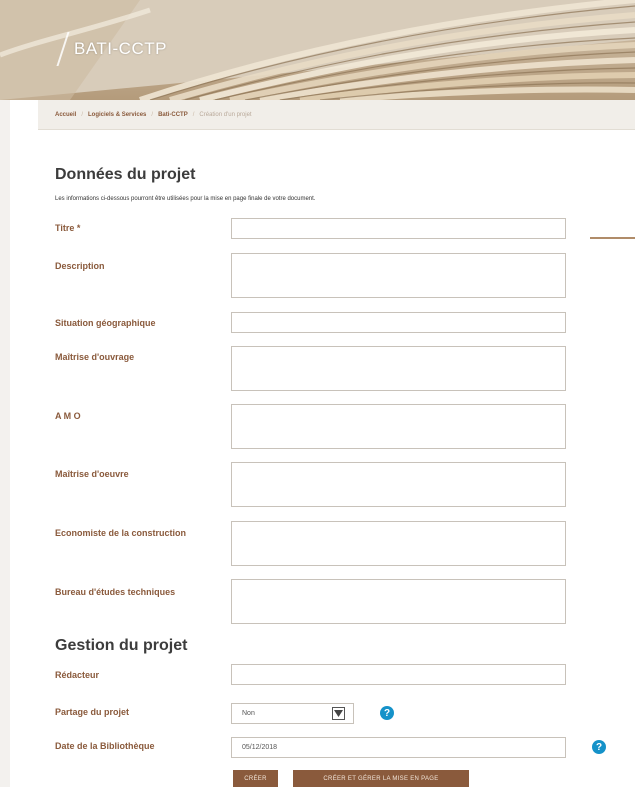 The width and height of the screenshot is (635, 787). I want to click on label-redacteur: Rédacteur, so click(77, 675).